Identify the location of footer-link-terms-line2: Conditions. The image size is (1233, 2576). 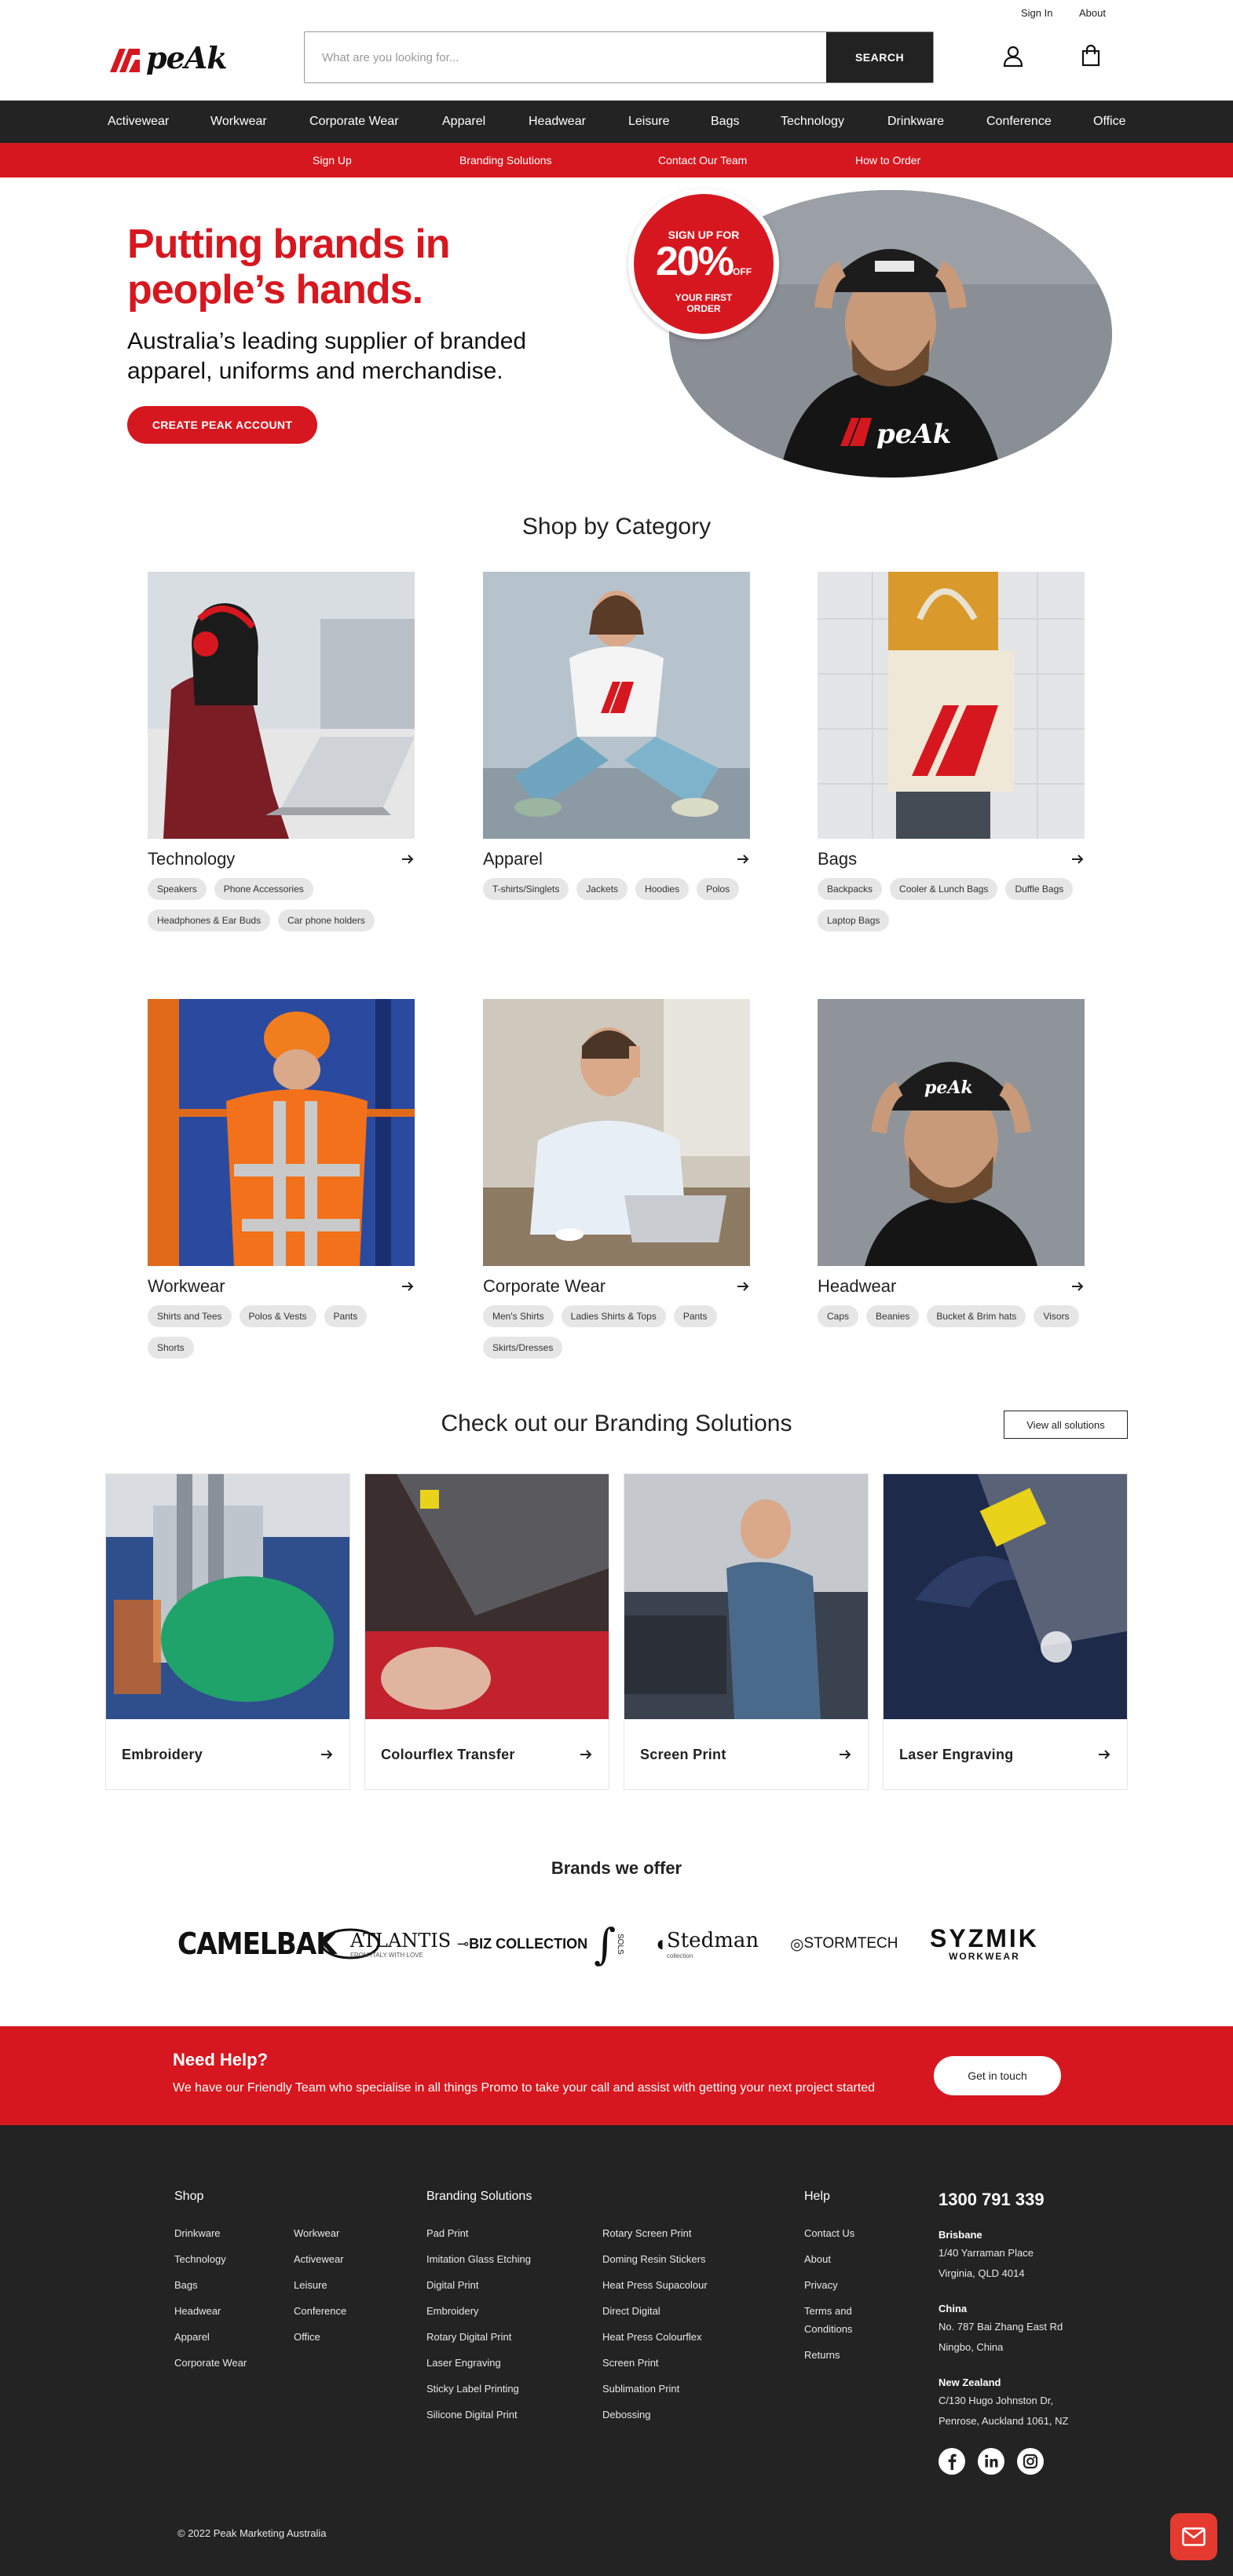
(828, 2329).